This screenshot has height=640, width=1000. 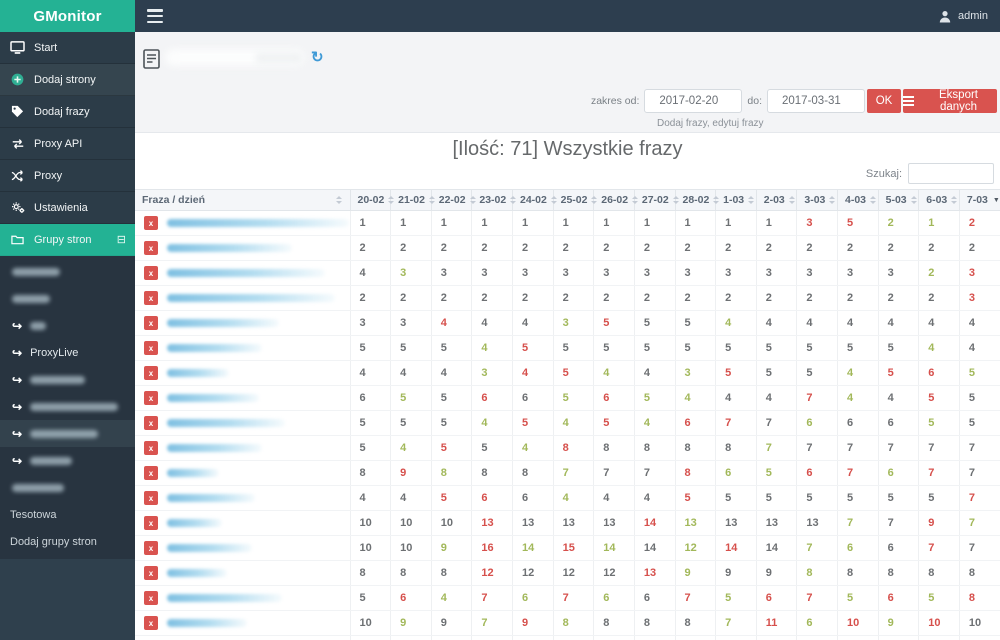 What do you see at coordinates (979, 473) in the screenshot?
I see `rank-cell: 7` at bounding box center [979, 473].